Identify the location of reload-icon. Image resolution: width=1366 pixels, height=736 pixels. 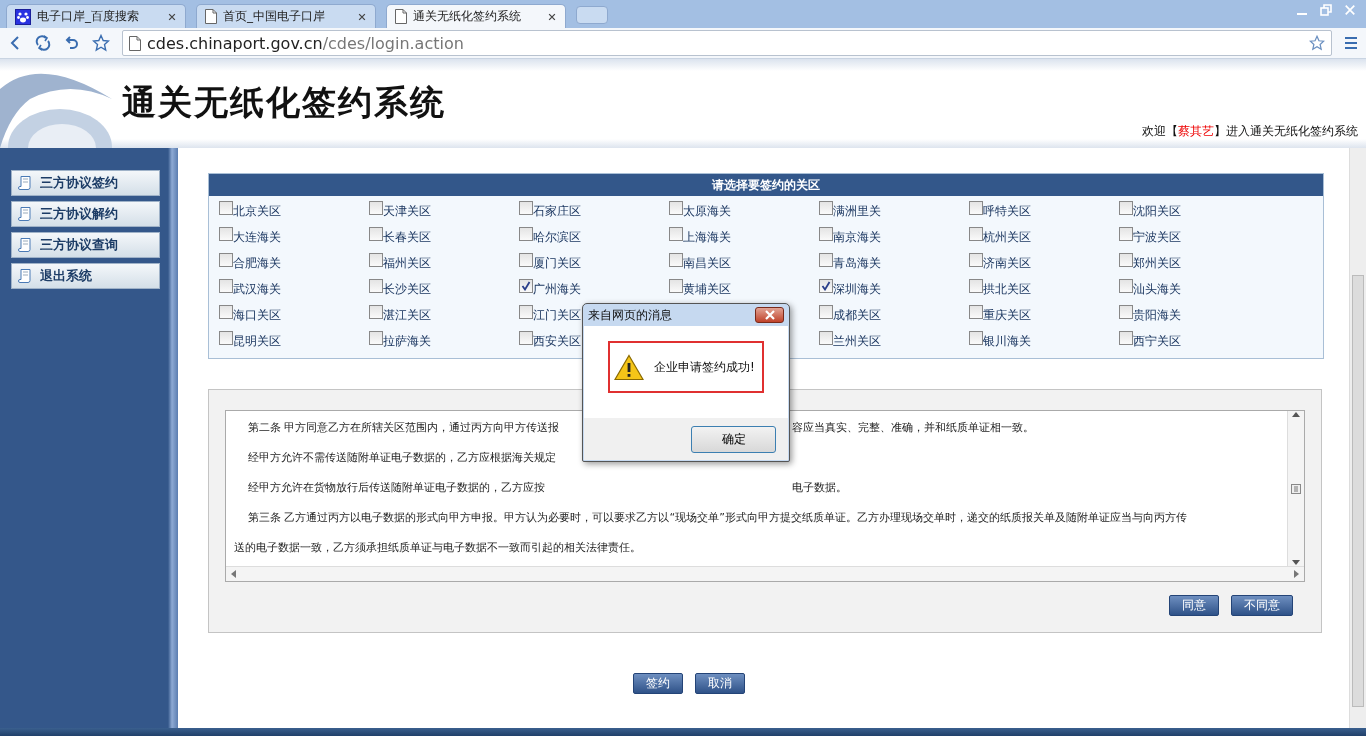
(43, 43).